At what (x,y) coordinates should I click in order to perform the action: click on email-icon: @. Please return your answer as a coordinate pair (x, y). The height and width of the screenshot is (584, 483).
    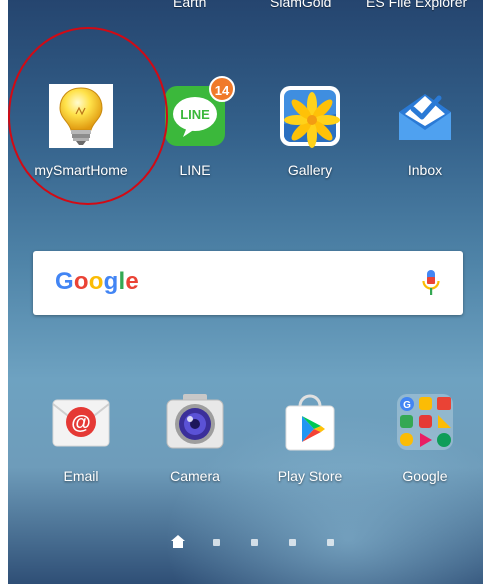
    Looking at the image, I should click on (81, 423).